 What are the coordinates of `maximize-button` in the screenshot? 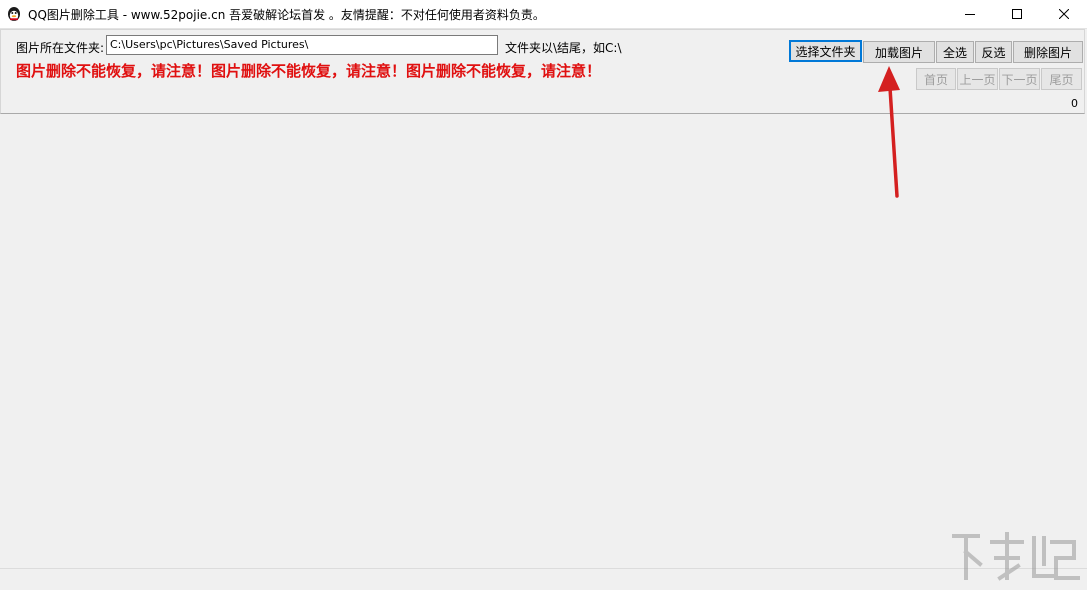 It's located at (1017, 14).